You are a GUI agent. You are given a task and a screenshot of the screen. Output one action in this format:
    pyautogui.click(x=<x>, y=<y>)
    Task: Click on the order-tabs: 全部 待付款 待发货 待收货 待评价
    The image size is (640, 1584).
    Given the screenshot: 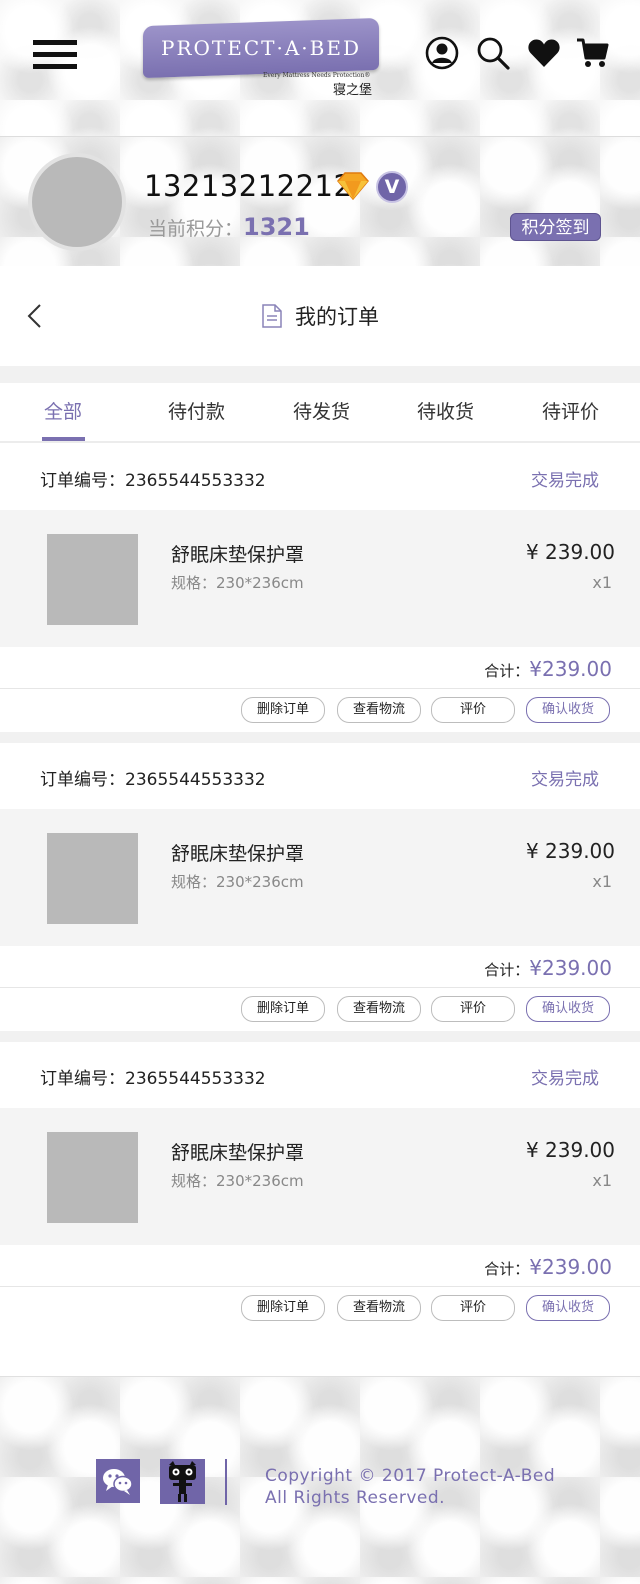 What is the action you would take?
    pyautogui.click(x=320, y=413)
    